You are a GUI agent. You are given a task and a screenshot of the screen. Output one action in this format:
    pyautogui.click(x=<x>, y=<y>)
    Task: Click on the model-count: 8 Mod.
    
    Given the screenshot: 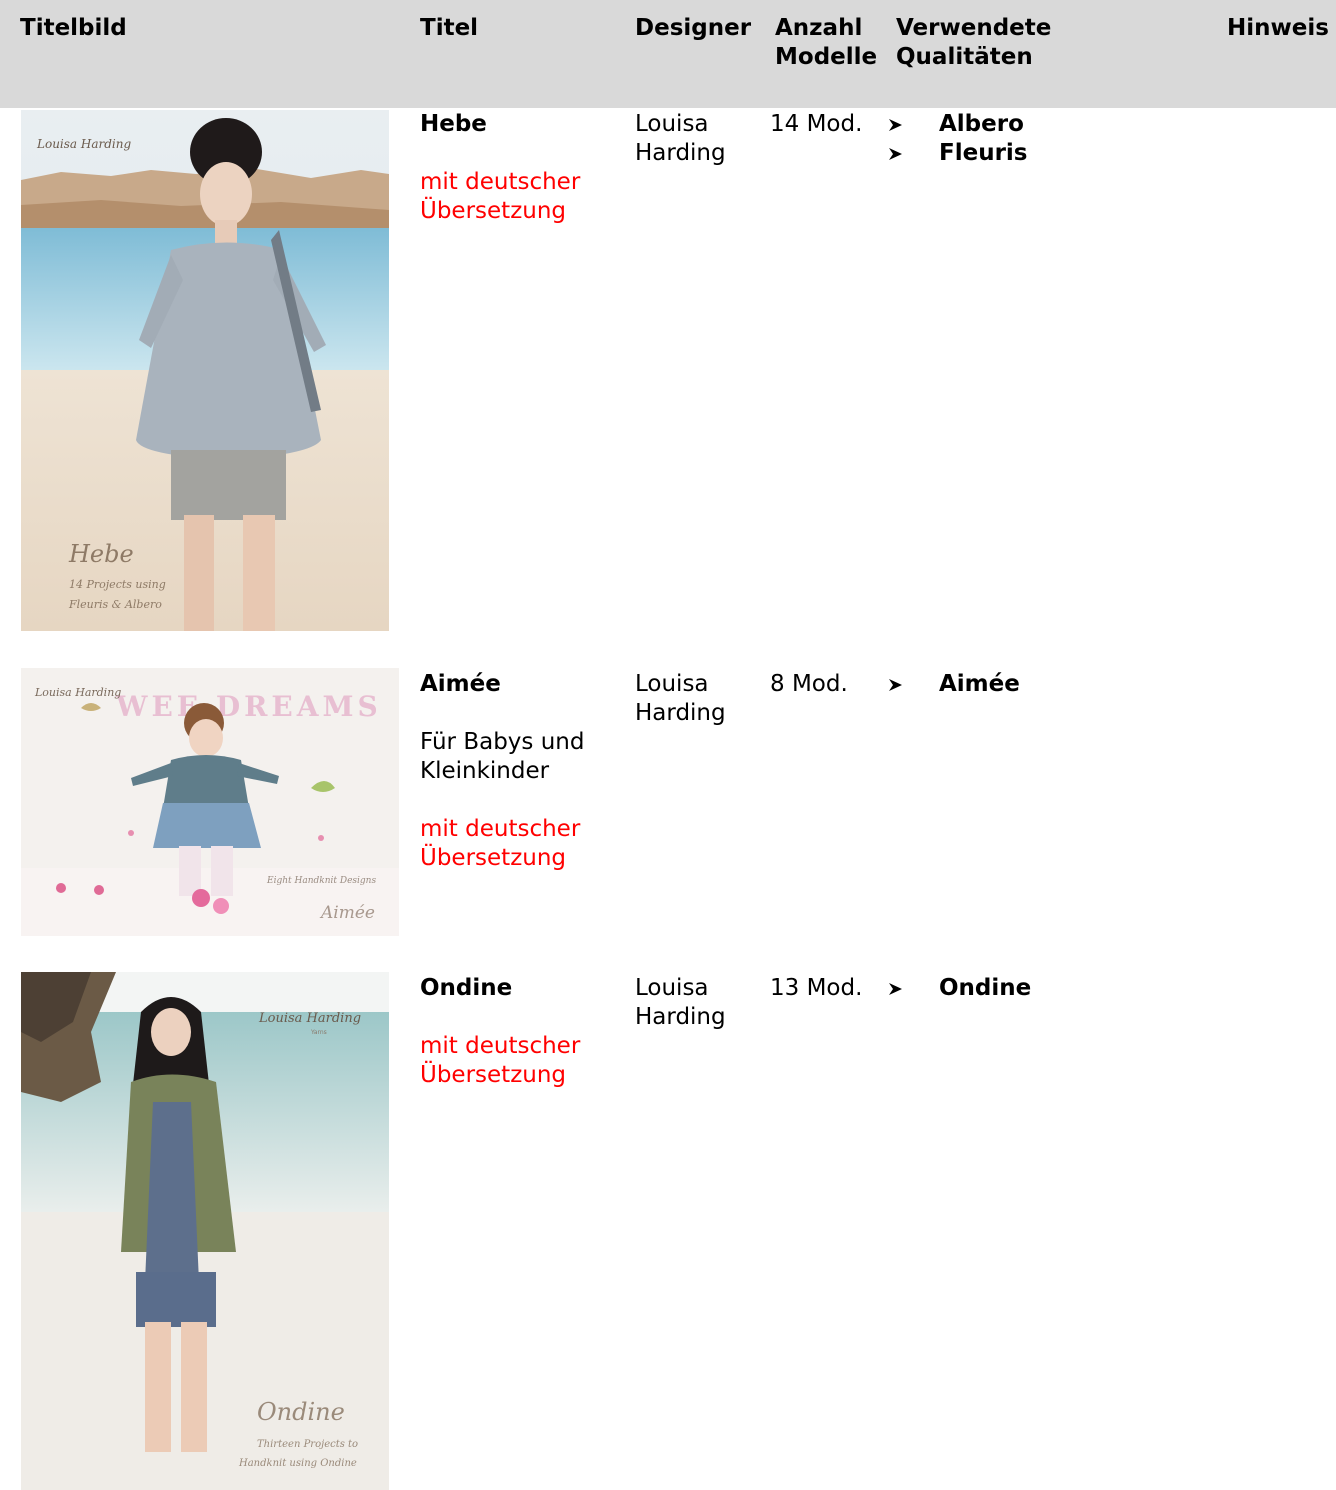 What is the action you would take?
    pyautogui.click(x=809, y=684)
    